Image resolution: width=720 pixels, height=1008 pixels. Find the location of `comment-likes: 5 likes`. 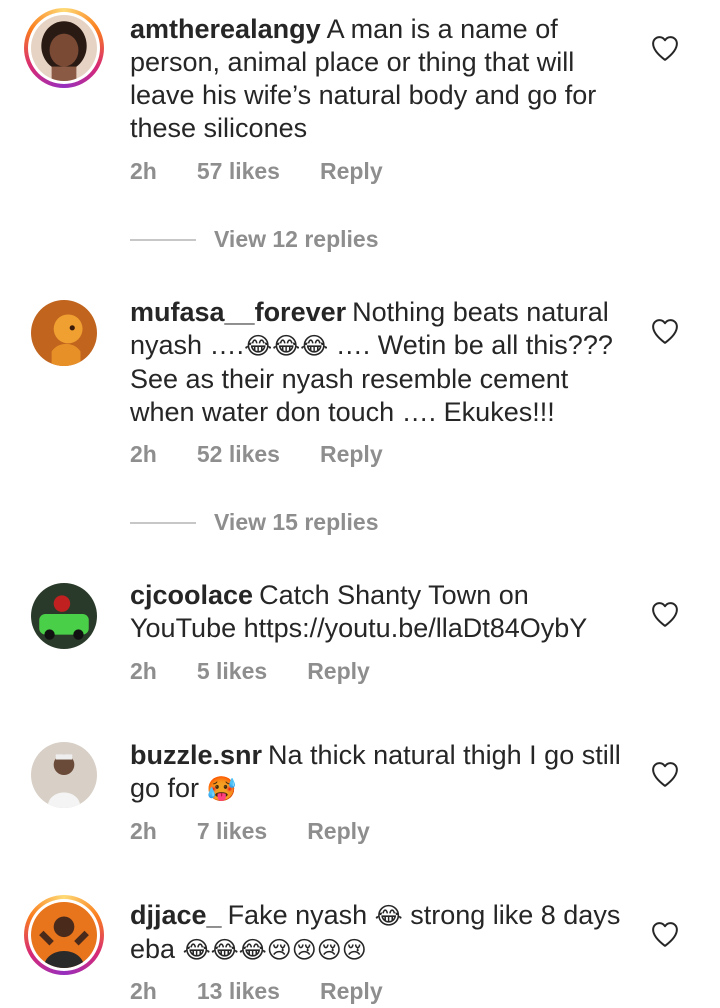

comment-likes: 5 likes is located at coordinates (232, 671).